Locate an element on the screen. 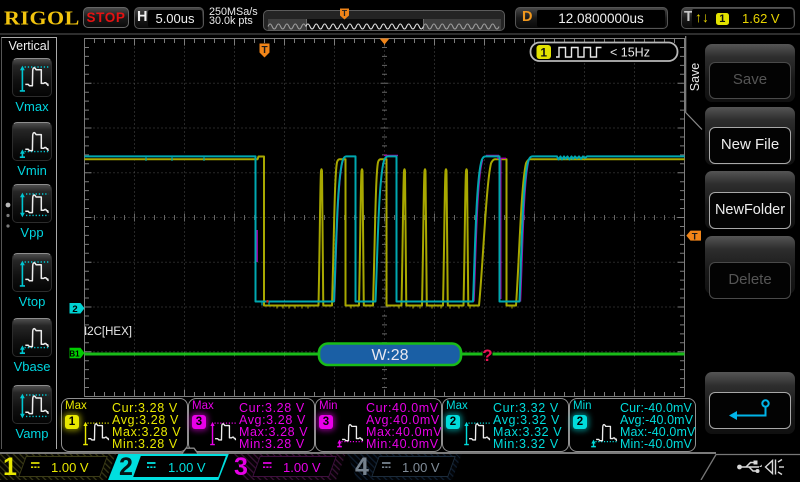  svg-text: W:28 is located at coordinates (389, 355).